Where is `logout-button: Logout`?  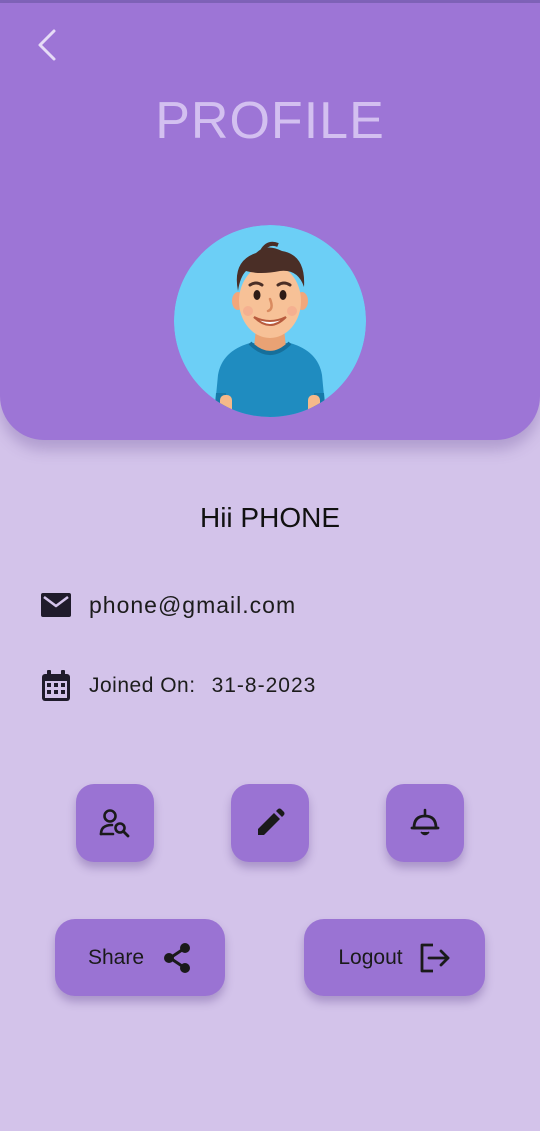
logout-button: Logout is located at coordinates (394, 957).